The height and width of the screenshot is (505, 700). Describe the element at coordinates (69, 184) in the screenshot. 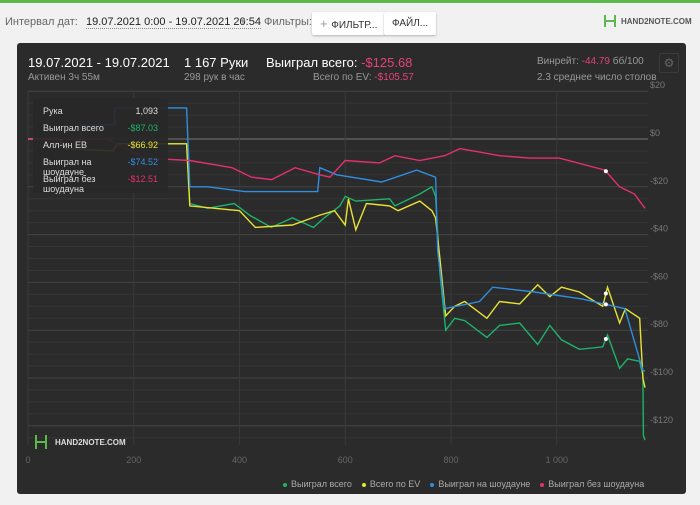

I see `tooltip-label: Выиграл без шоудауна` at that location.